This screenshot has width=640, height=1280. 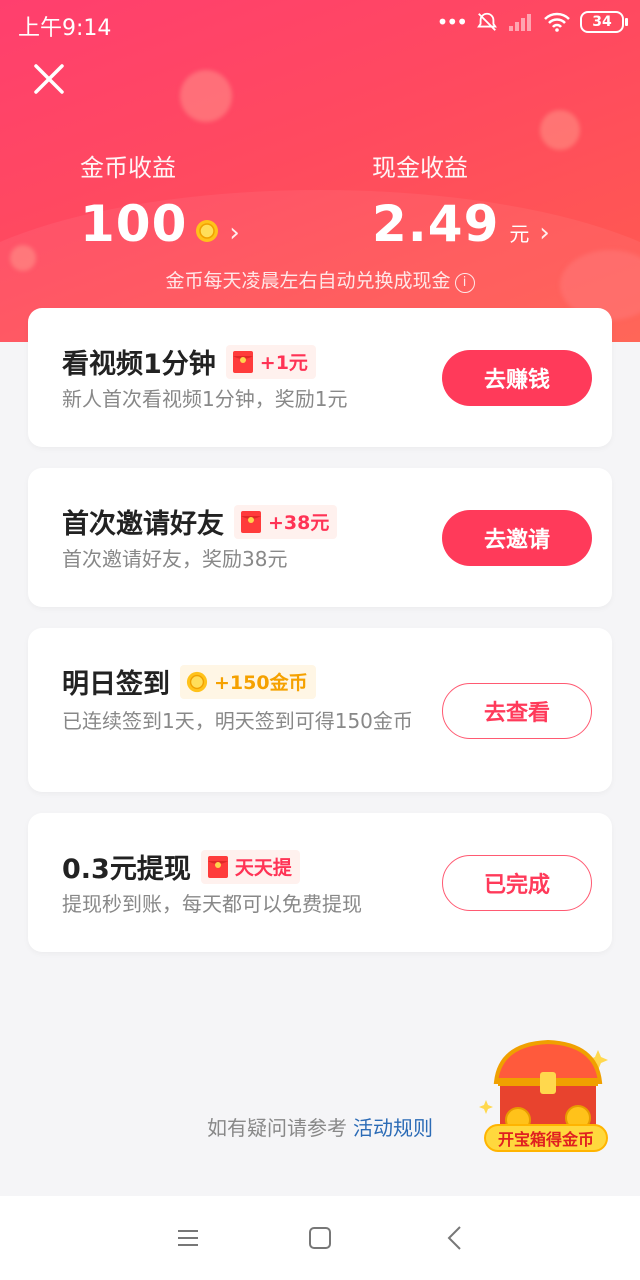 I want to click on watch-video-button: 去赚钱, so click(x=517, y=378).